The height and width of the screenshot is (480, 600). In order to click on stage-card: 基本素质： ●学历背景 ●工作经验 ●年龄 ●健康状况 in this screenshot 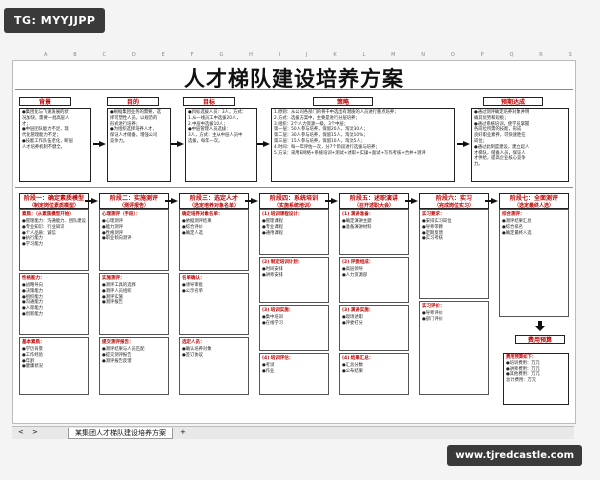, I will do `click(54, 366)`.